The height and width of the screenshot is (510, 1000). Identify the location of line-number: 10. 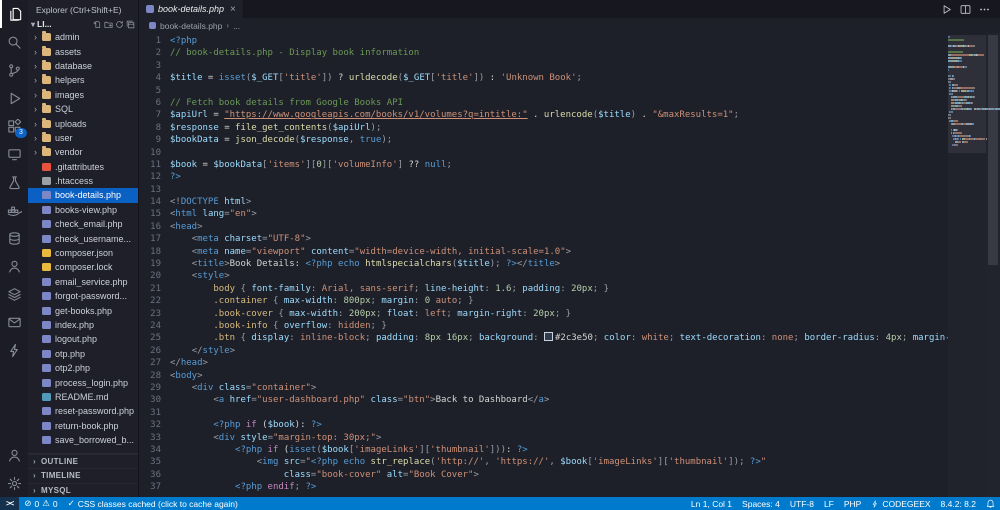
(155, 152).